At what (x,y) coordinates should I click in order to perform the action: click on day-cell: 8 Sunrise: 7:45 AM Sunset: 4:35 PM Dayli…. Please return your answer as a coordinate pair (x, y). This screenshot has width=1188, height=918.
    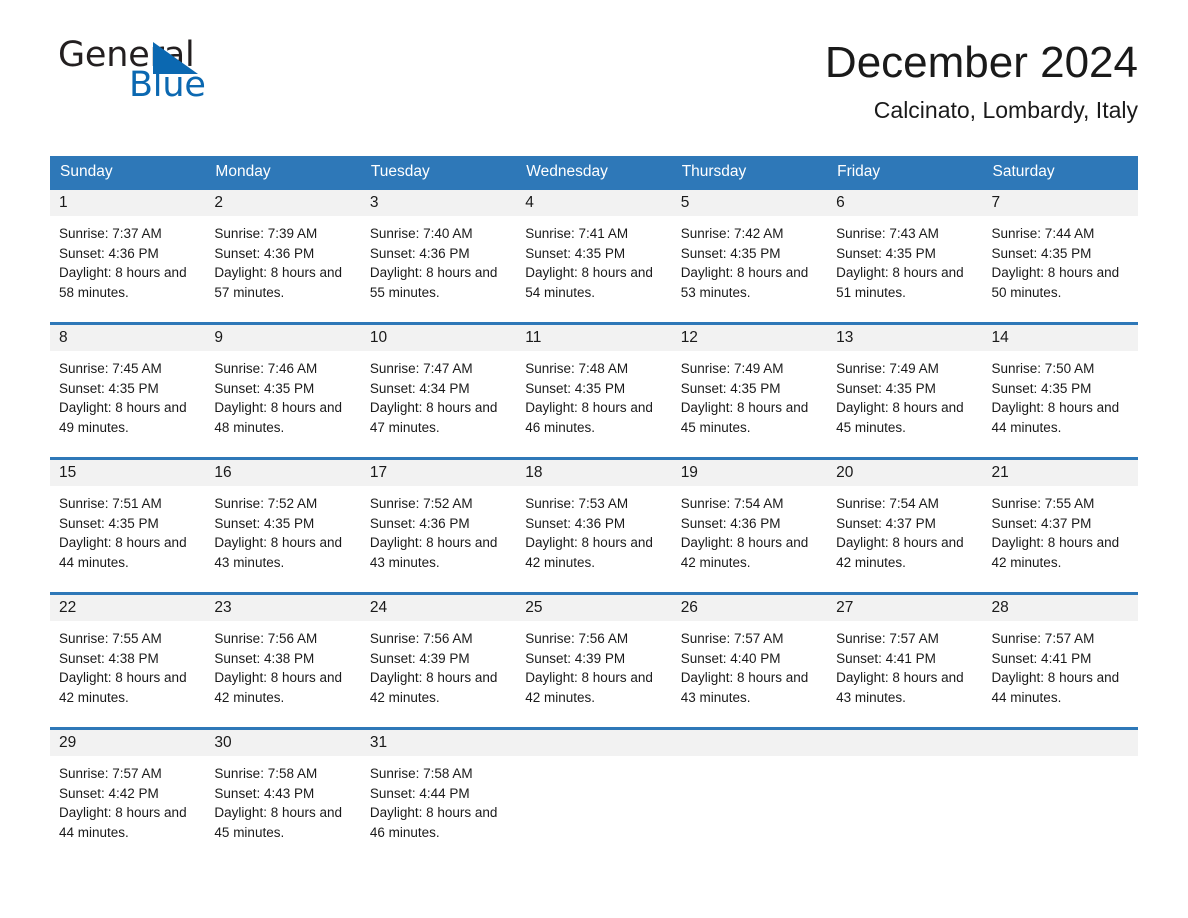
    Looking at the image, I should click on (128, 391).